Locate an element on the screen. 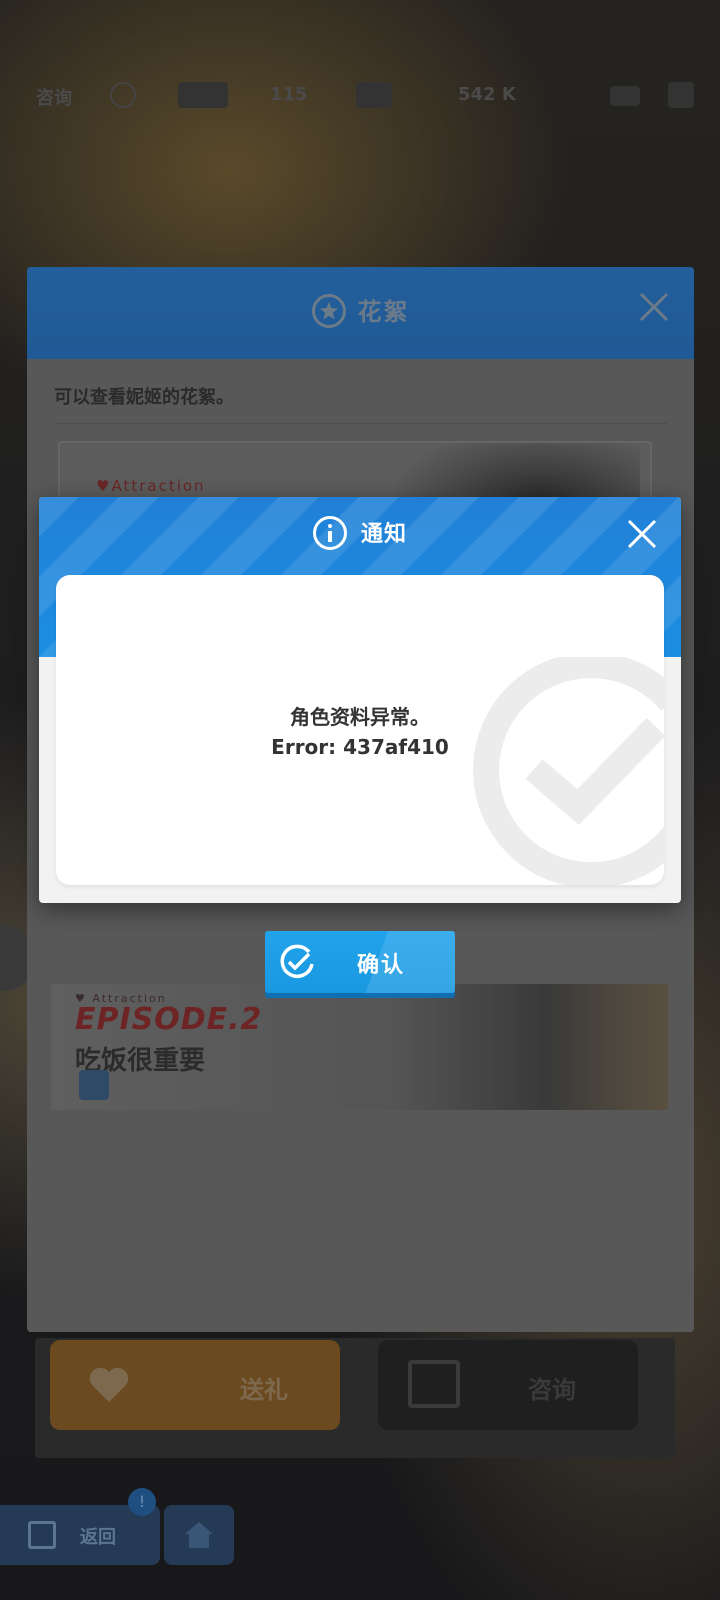  currency-icon is located at coordinates (374, 95).